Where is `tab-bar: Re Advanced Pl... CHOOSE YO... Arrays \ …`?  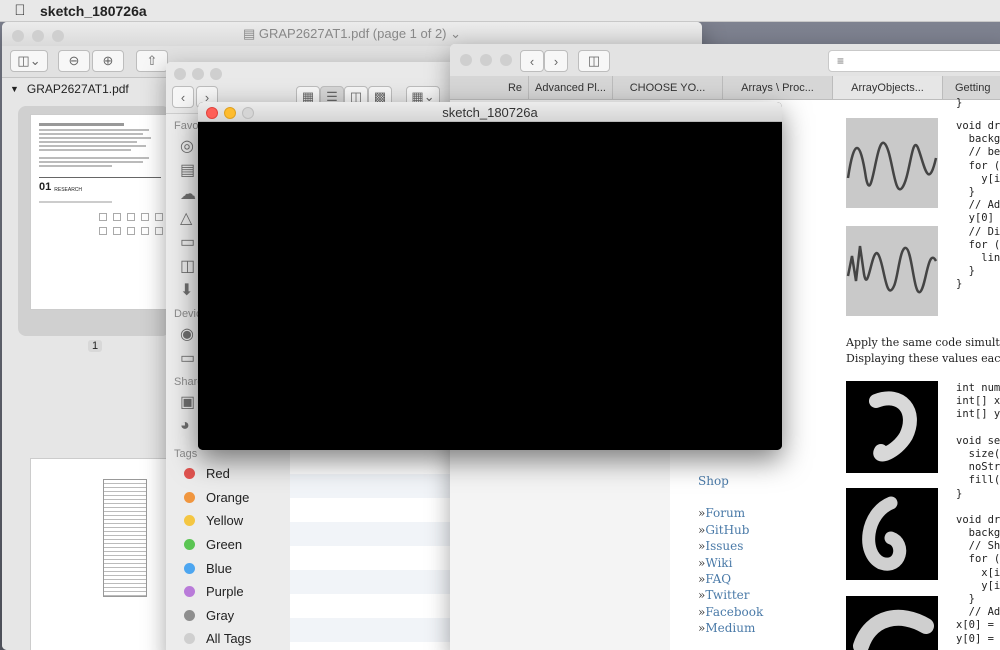 tab-bar: Re Advanced Pl... CHOOSE YO... Arrays \ … is located at coordinates (725, 88).